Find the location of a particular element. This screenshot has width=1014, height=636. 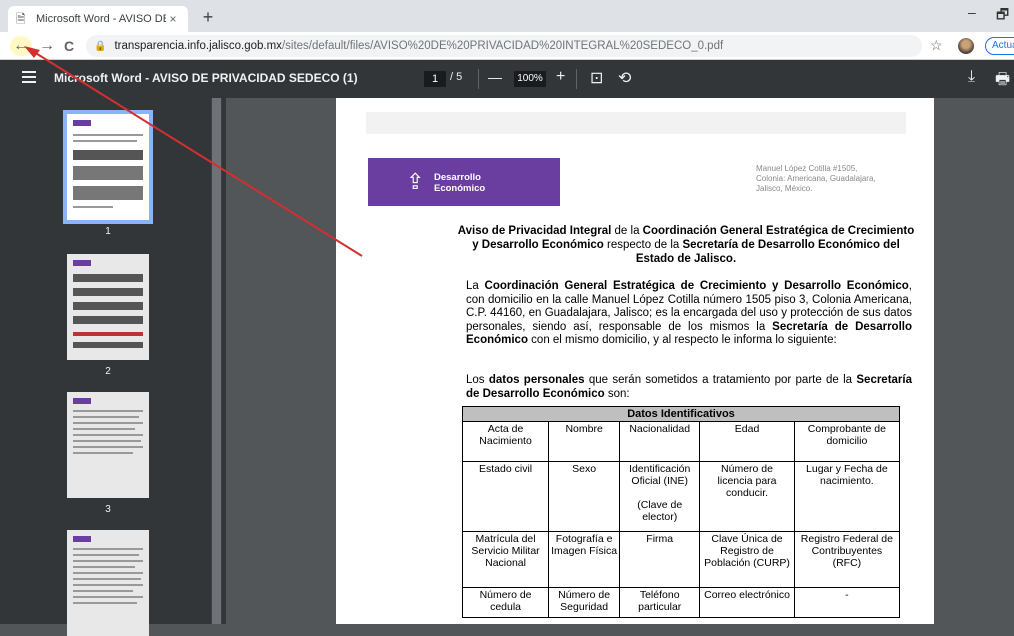

desarrollo-economico-logo: ⇪ Desarrollo Económico is located at coordinates (464, 182).